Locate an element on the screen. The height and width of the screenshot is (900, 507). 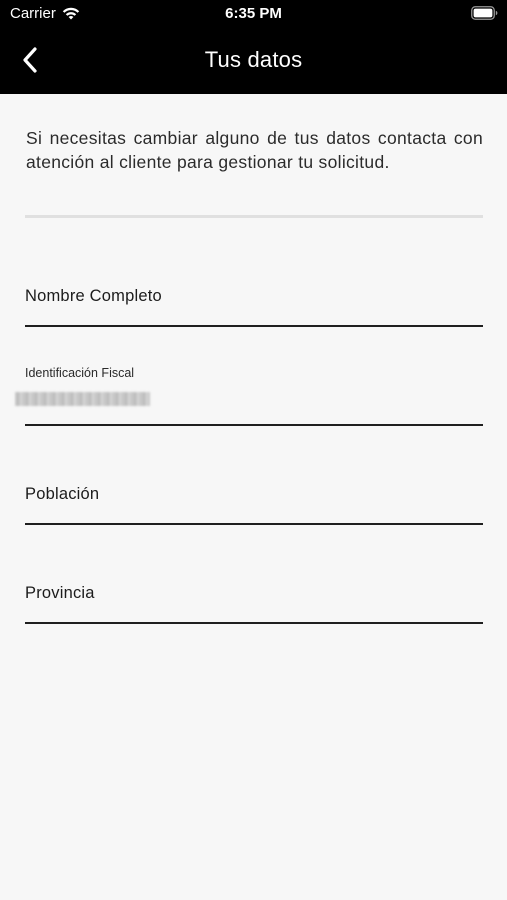
battery-icon is located at coordinates (484, 13).